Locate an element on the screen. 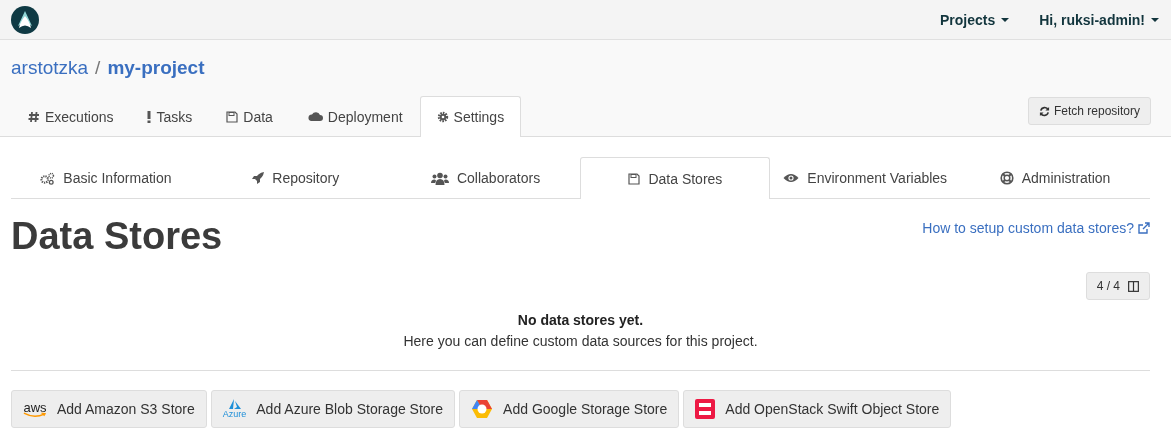 Image resolution: width=1171 pixels, height=447 pixels. subtab: Environment Variables is located at coordinates (865, 177).